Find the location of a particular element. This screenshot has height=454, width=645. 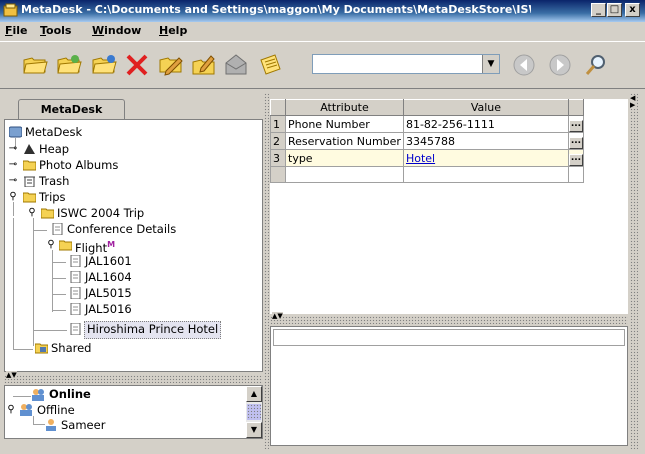

open-folder-alt-icon is located at coordinates (69, 65).